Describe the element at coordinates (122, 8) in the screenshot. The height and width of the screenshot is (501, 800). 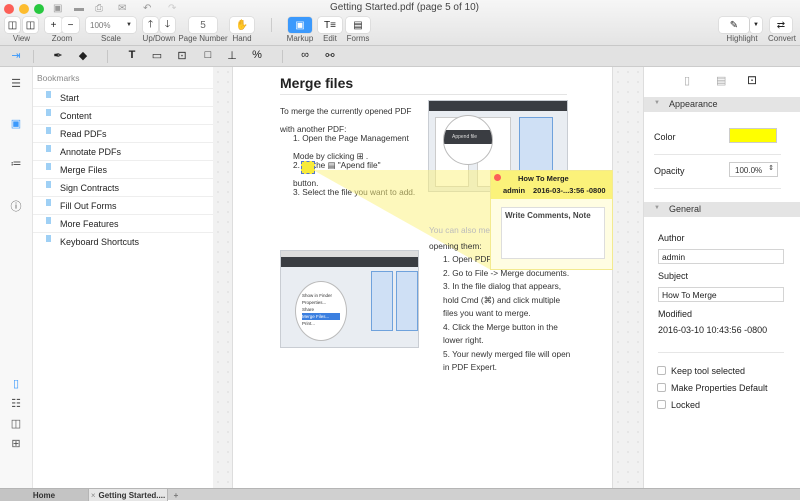
I see `mail-icon: ✉` at that location.